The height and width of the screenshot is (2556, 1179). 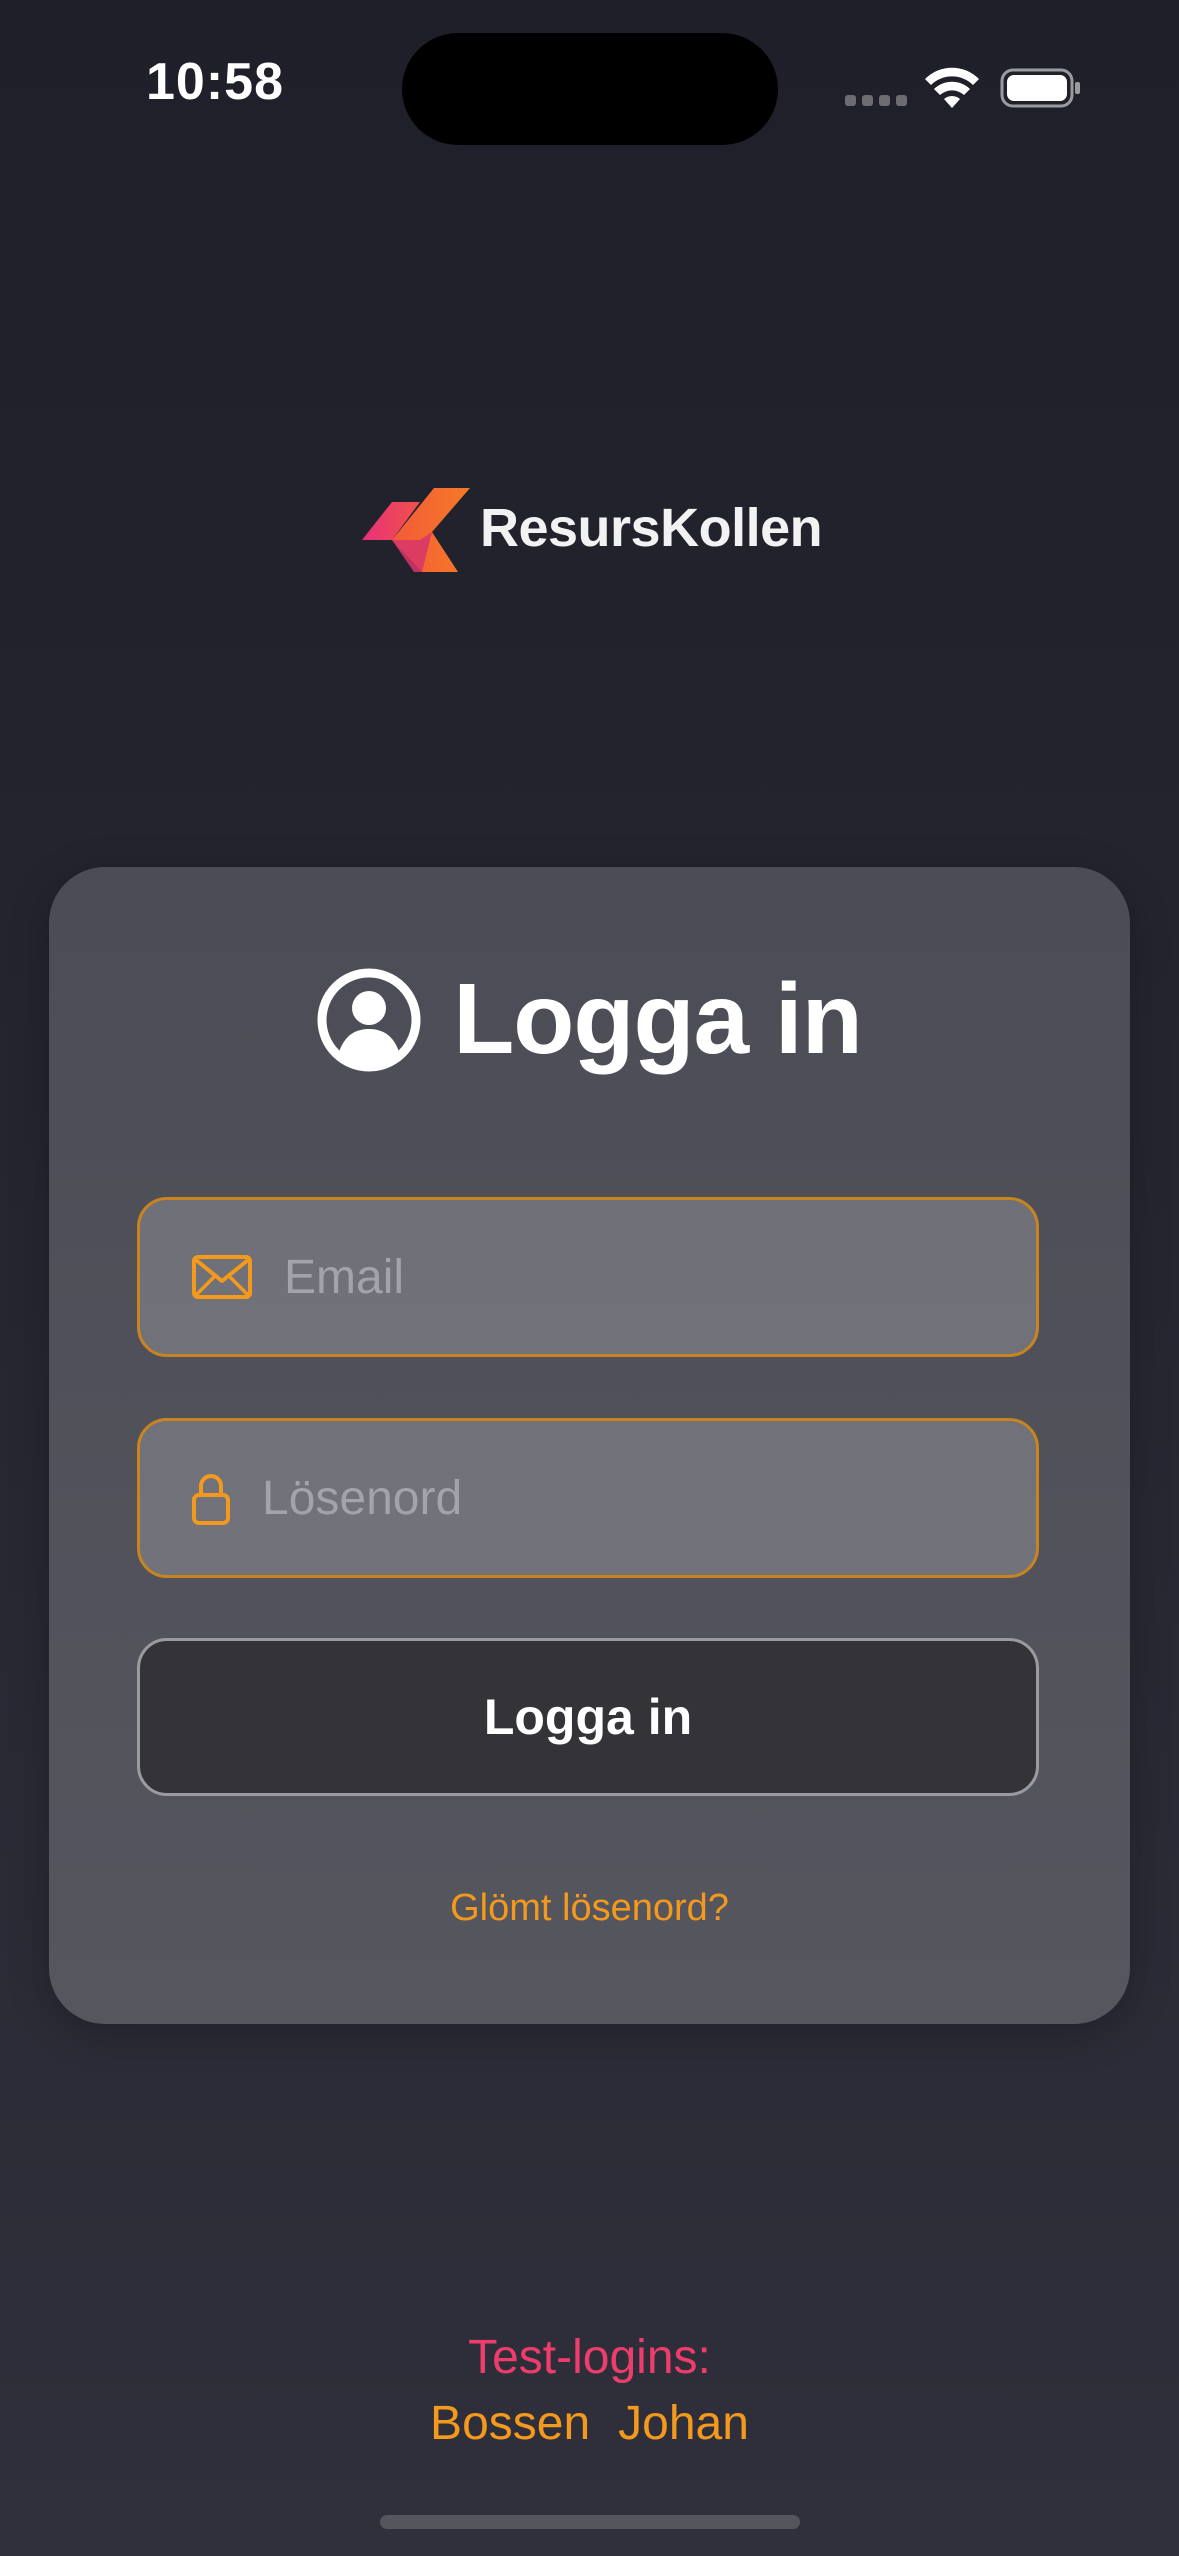 I want to click on logo-text: ResursKollen, so click(x=651, y=528).